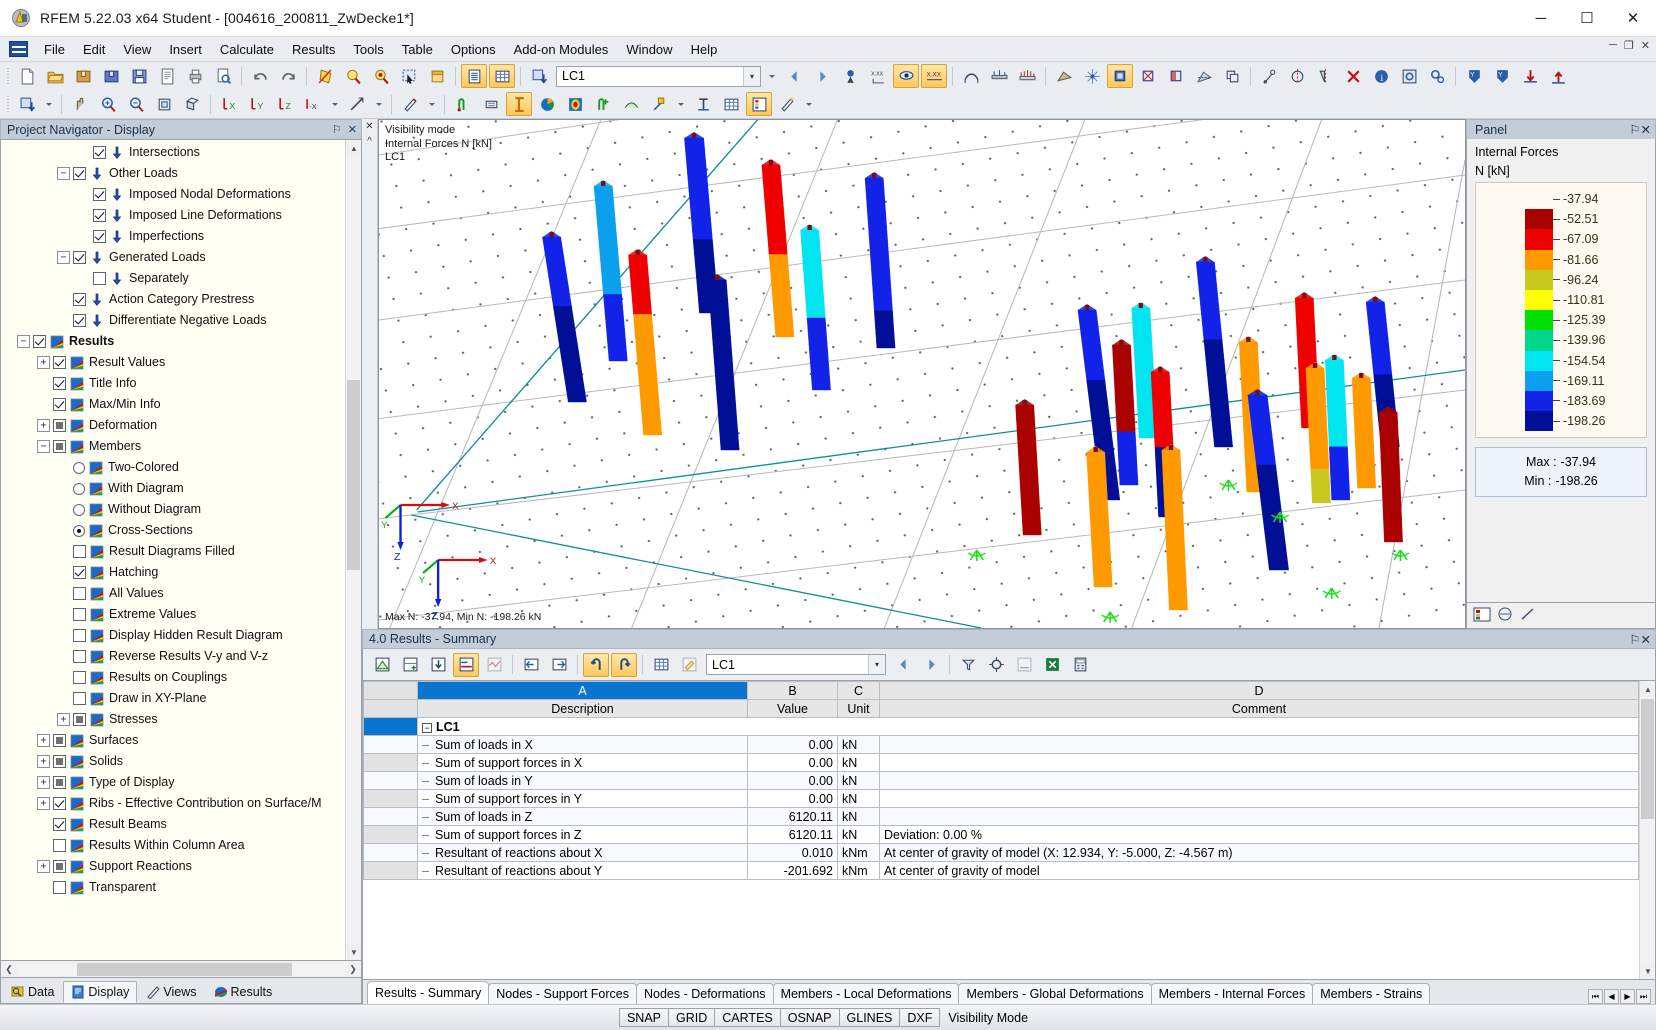 The width and height of the screenshot is (1656, 1030). What do you see at coordinates (644, 1017) in the screenshot?
I see `status-segment-snap: SNAP` at bounding box center [644, 1017].